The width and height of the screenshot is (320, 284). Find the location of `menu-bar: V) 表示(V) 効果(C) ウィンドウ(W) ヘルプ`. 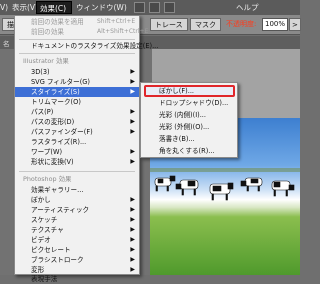

menu-bar: V) 表示(V) 効果(C) ウィンドウ(W) ヘルプ is located at coordinates (150, 7).